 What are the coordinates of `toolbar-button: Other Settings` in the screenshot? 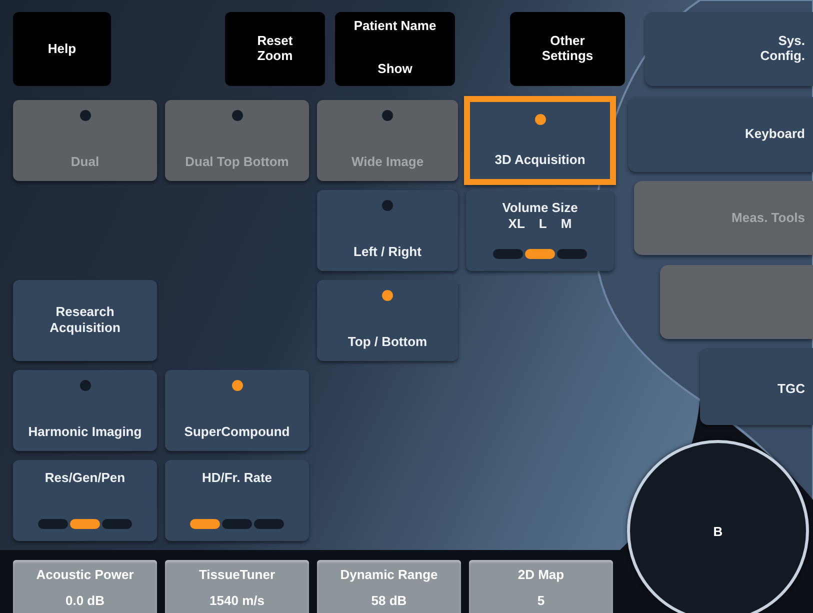 It's located at (567, 49).